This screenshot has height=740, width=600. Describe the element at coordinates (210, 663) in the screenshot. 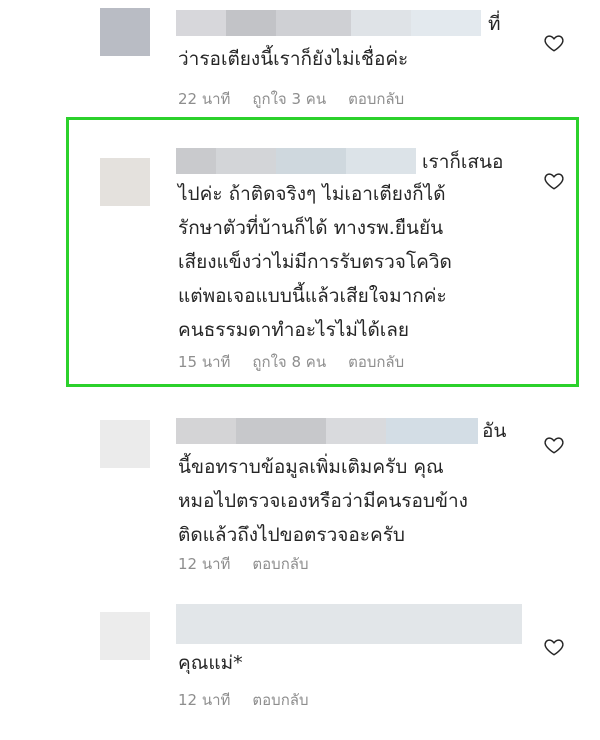

I see `comment-text: คุณแม่*` at that location.